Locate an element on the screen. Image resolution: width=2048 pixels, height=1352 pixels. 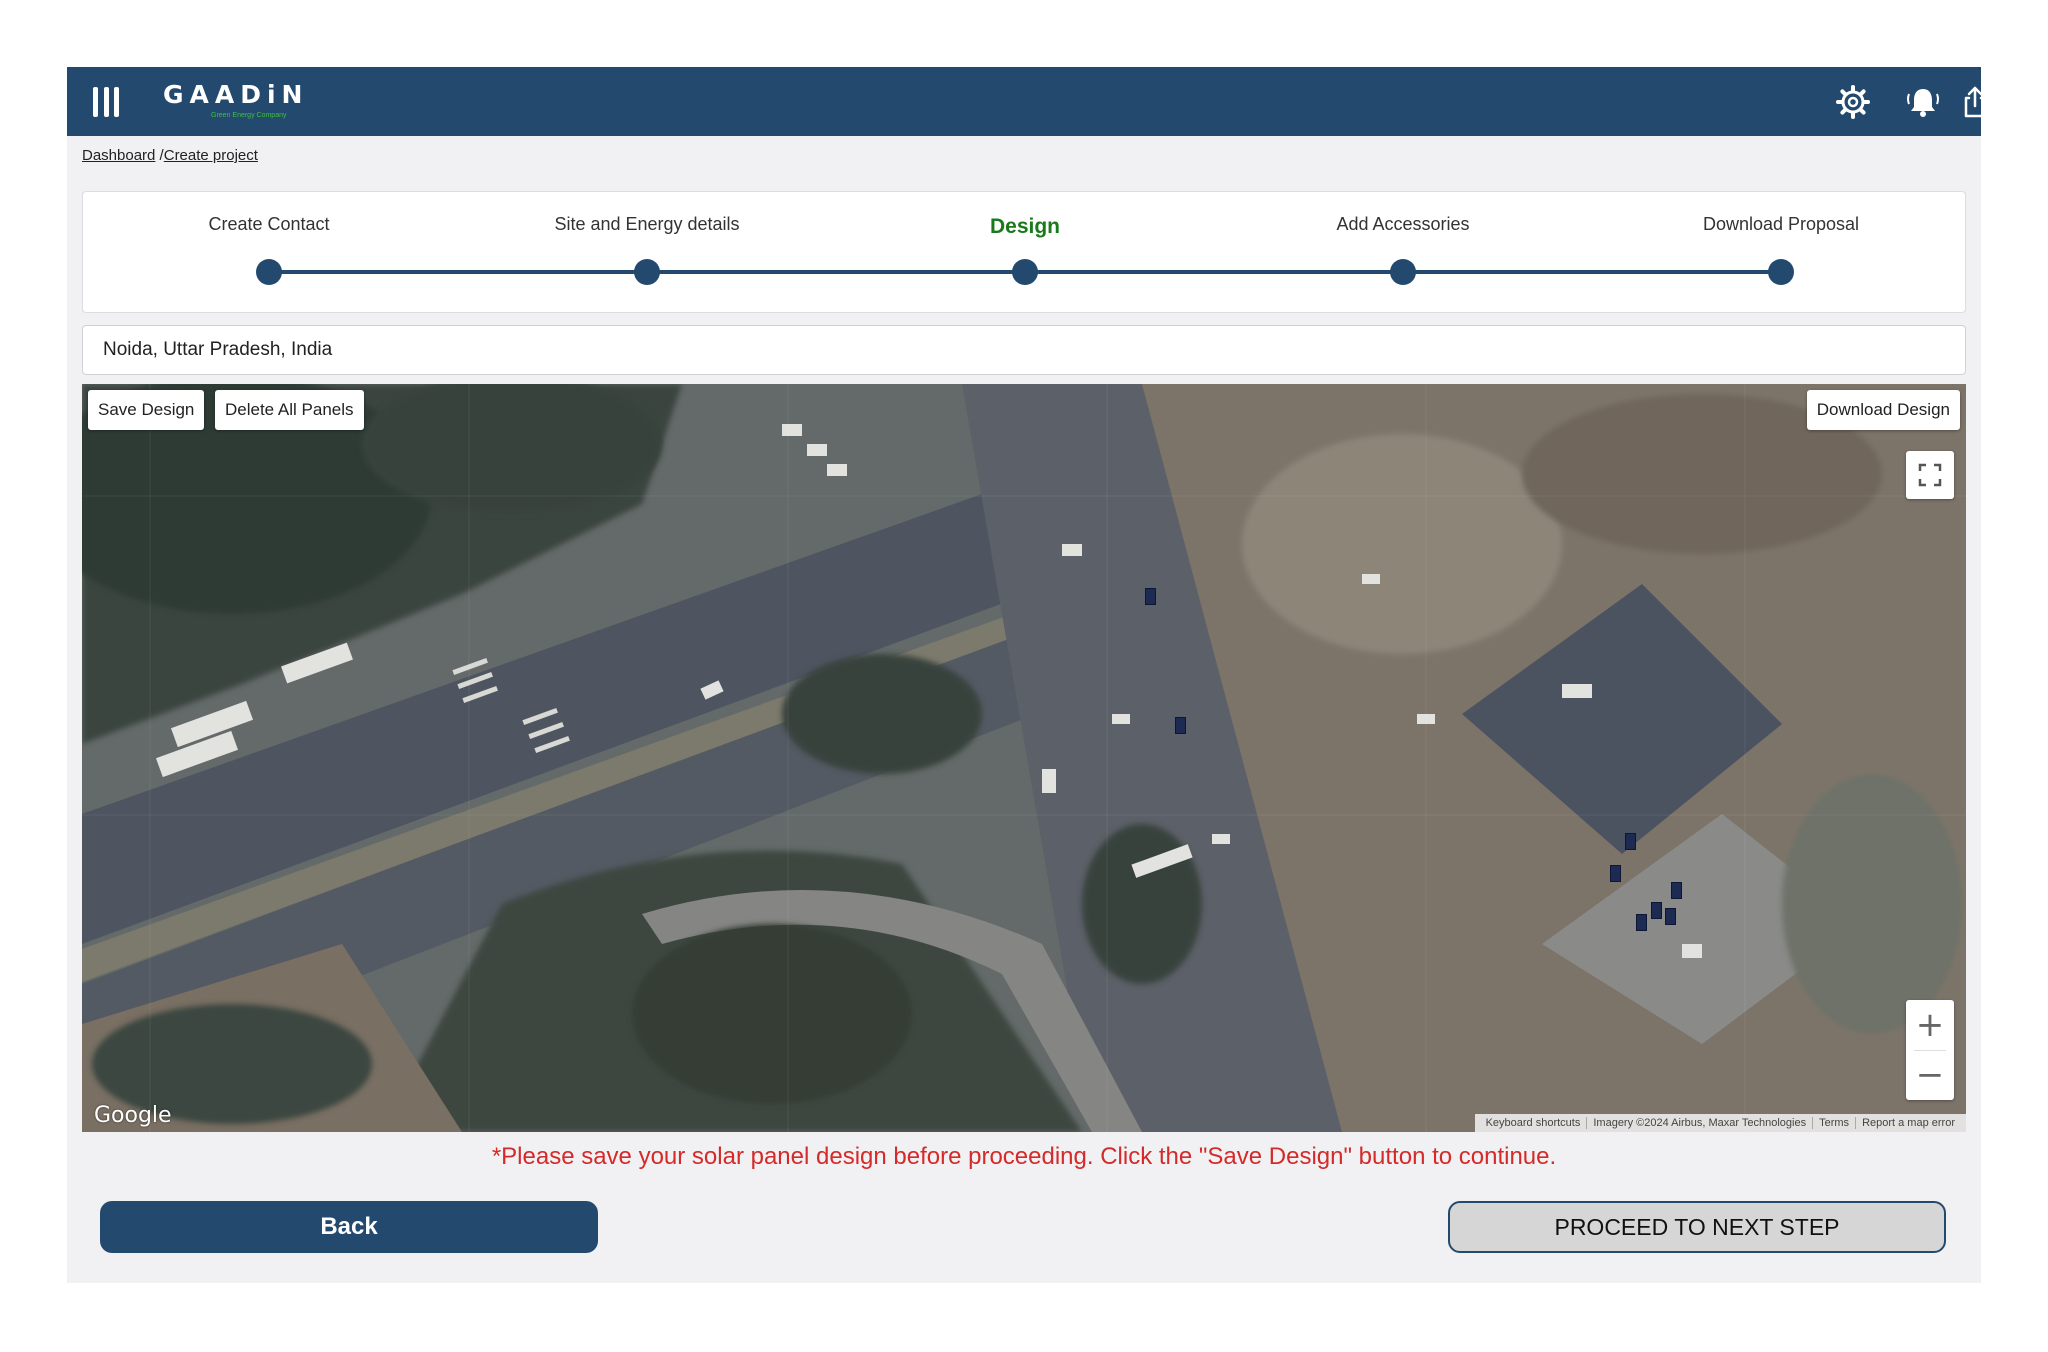
zoom-out-button: − is located at coordinates (1930, 1075).